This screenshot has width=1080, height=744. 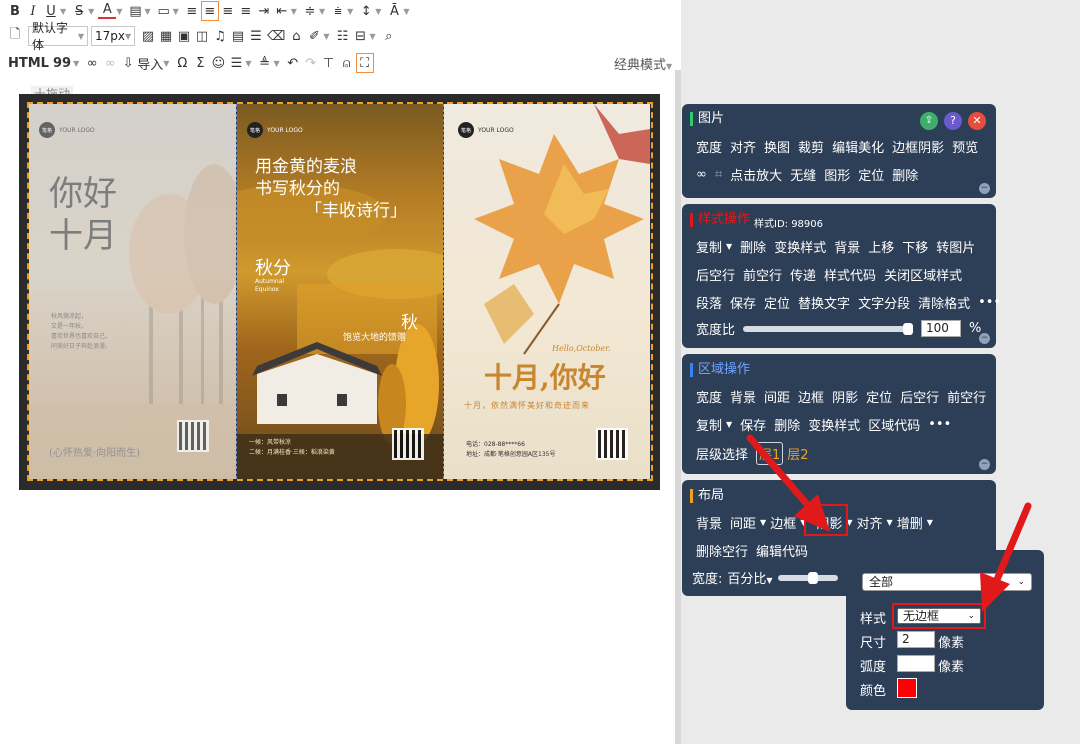 What do you see at coordinates (256, 36) in the screenshot?
I see `template-icon: ☰` at bounding box center [256, 36].